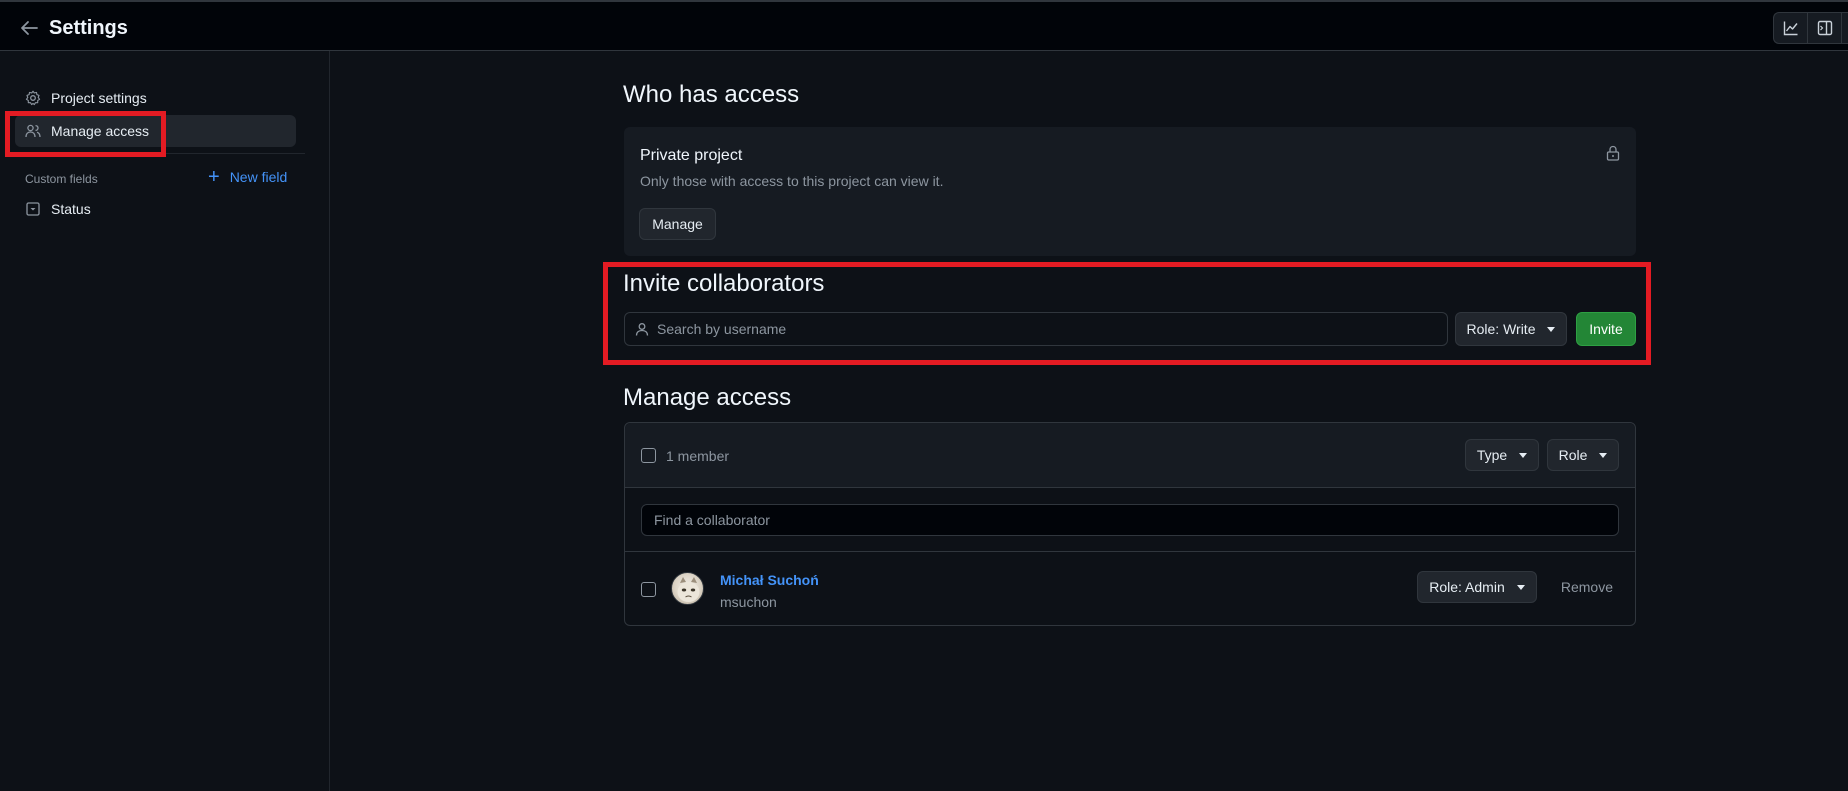  I want to click on manage-visibility-button: Manage, so click(677, 224).